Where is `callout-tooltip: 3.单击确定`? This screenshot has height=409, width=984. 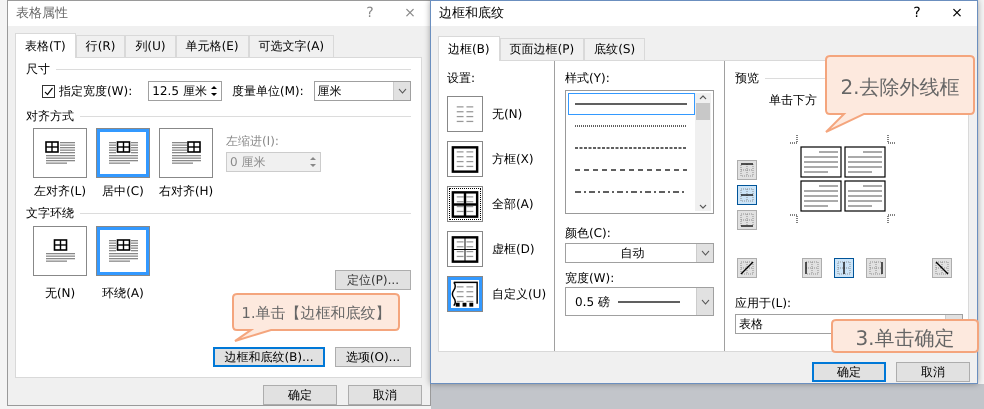
callout-tooltip: 3.单击确定 is located at coordinates (905, 336).